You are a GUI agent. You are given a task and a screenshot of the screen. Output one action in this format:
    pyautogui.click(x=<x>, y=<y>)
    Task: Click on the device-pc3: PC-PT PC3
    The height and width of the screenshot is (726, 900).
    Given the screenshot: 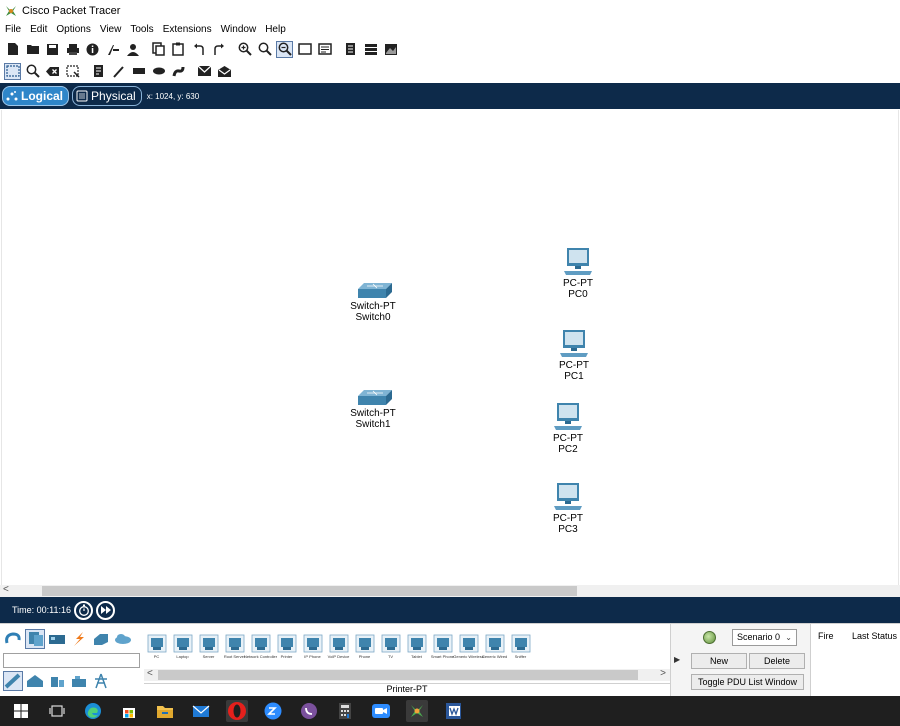 What is the action you would take?
    pyautogui.click(x=568, y=508)
    